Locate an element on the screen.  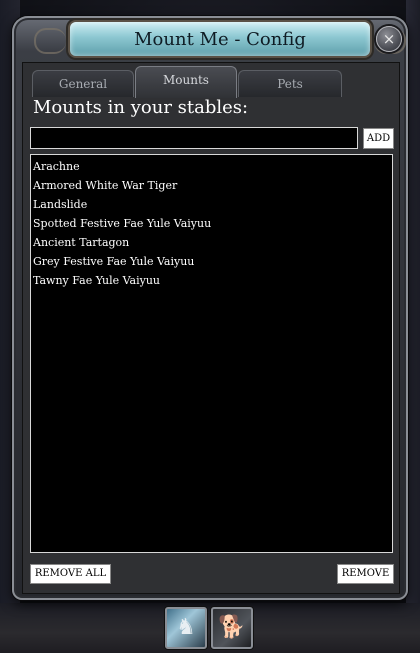
mount-armor-icon: ♞ is located at coordinates (186, 627).